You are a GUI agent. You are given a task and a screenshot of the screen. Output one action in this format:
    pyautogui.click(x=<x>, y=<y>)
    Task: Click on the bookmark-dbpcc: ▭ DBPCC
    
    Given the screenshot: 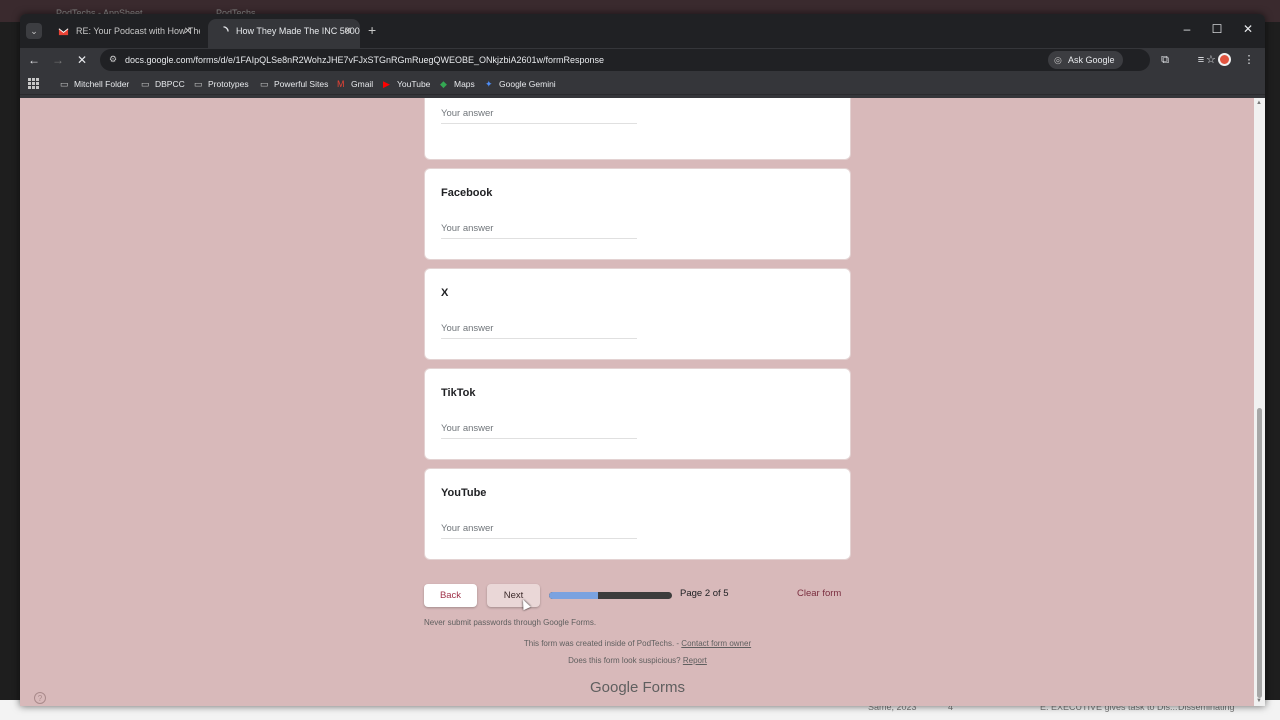 What is the action you would take?
    pyautogui.click(x=163, y=84)
    